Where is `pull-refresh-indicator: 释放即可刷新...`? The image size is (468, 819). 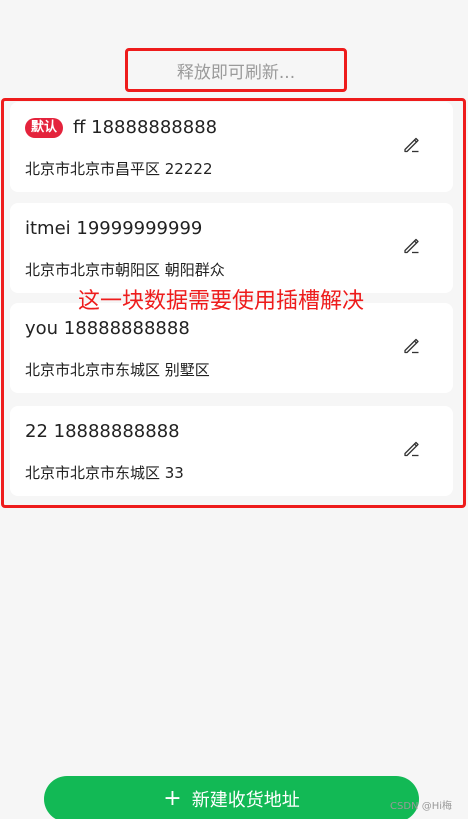 pull-refresh-indicator: 释放即可刷新... is located at coordinates (236, 70).